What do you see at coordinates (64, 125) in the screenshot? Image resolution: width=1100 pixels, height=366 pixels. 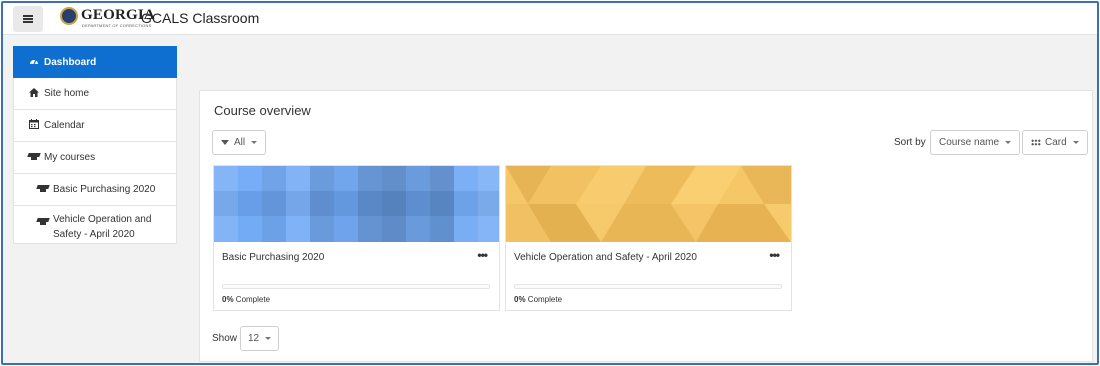 I see `sidebar-item-label: Calendar` at bounding box center [64, 125].